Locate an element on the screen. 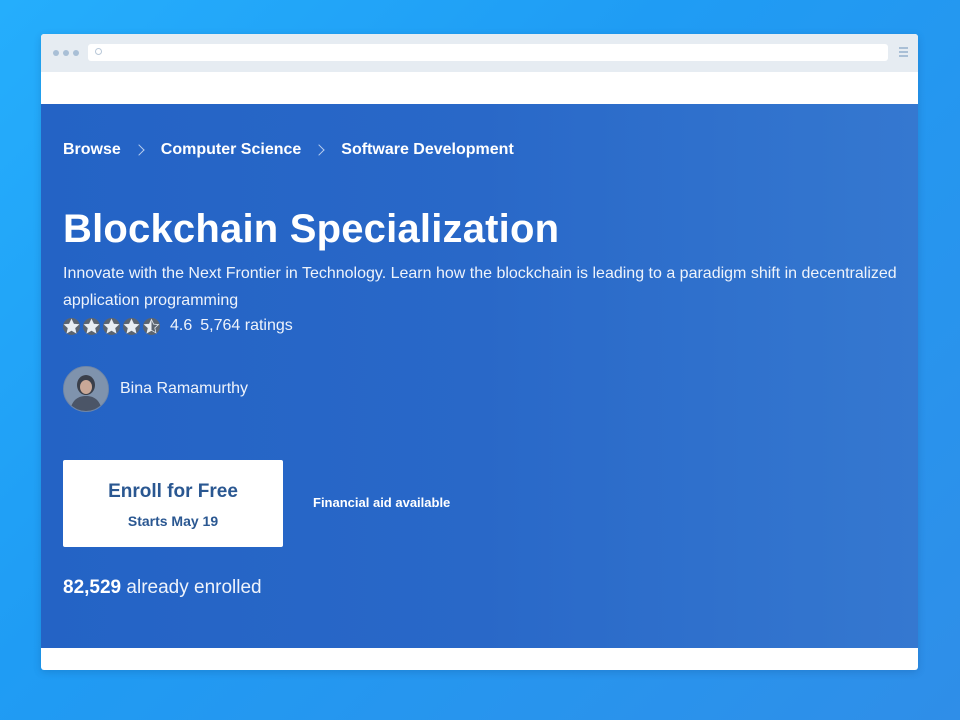 Image resolution: width=960 pixels, height=720 pixels. browser-toolbar is located at coordinates (479, 53).